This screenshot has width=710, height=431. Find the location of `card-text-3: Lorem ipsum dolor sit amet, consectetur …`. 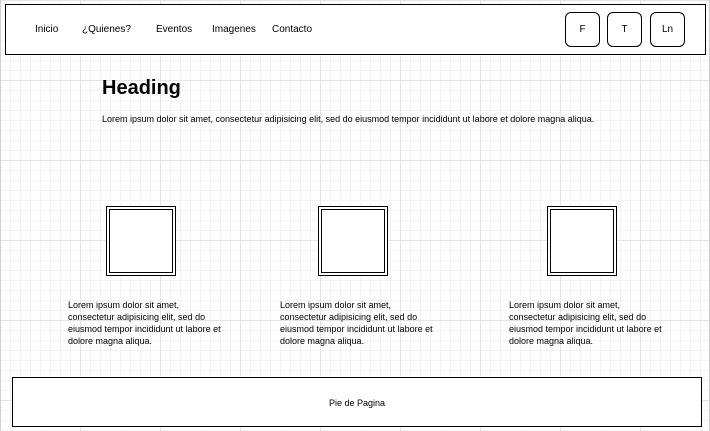

card-text-3: Lorem ipsum dolor sit amet, consectetur … is located at coordinates (585, 323).